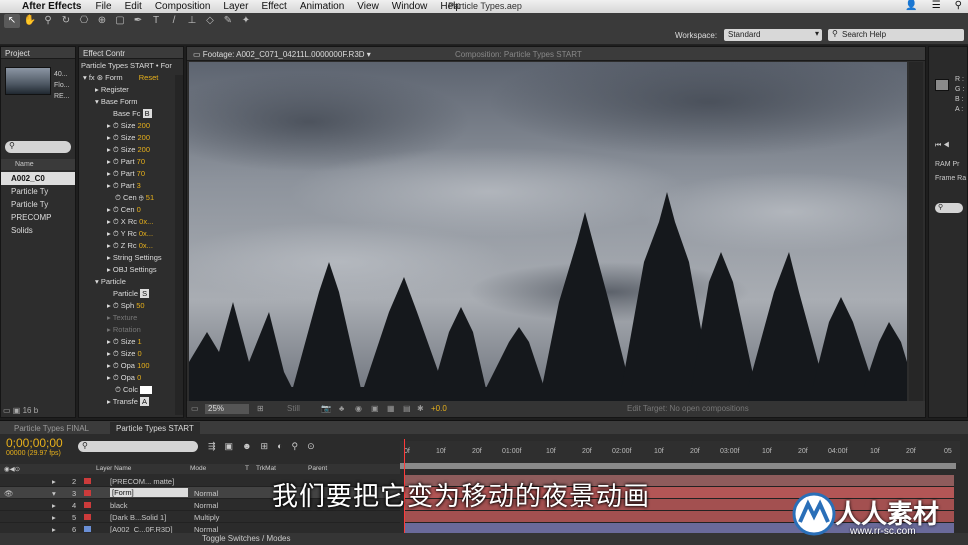 This screenshot has height=545, width=968. I want to click on tab-particle-types-start: Particle Types START, so click(155, 428).